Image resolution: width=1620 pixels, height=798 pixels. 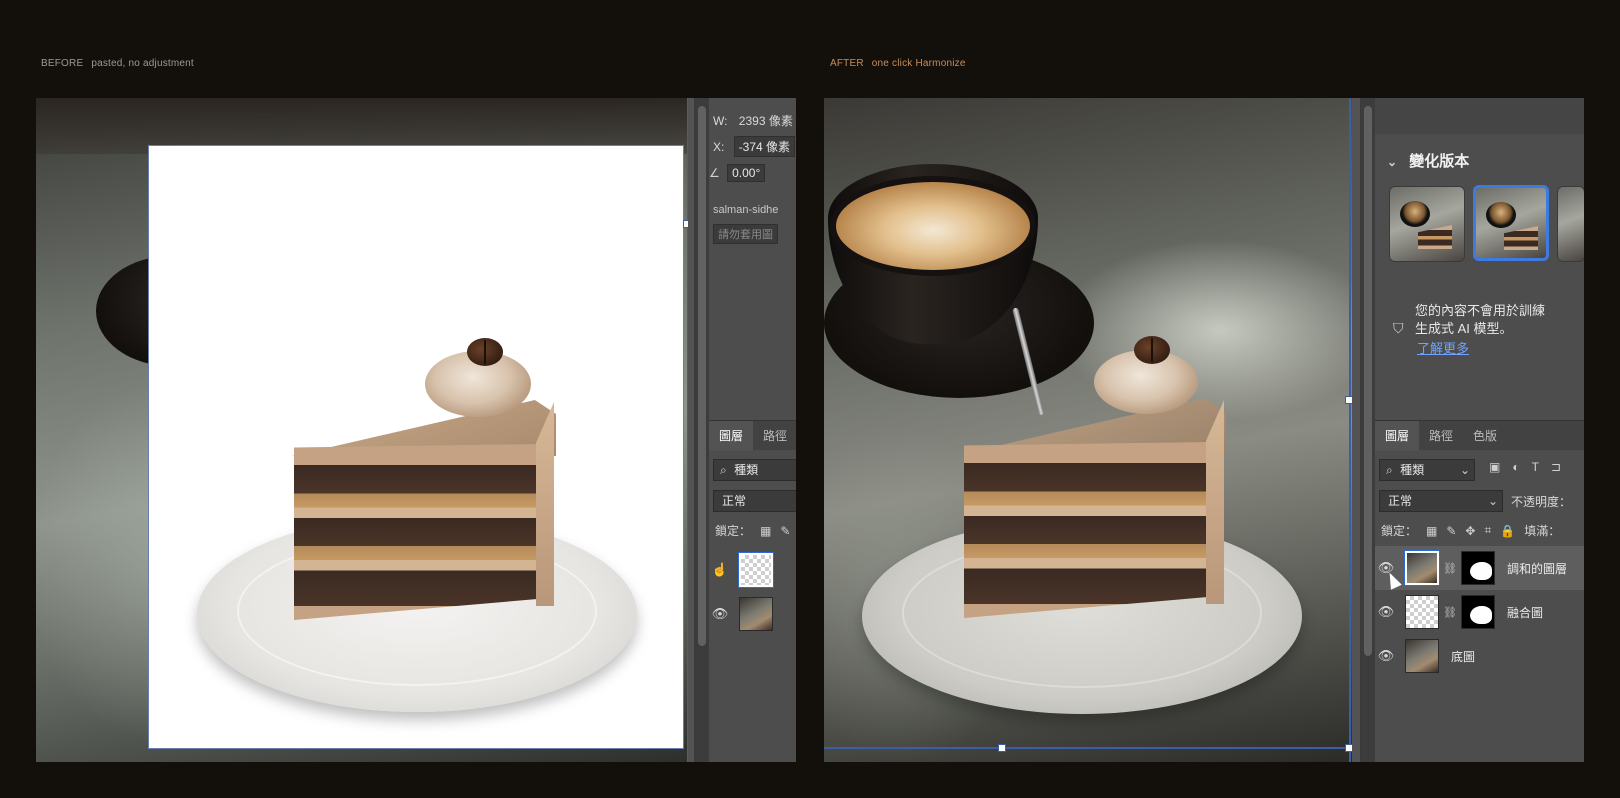 I want to click on angle-icon: ∠, so click(x=714, y=173).